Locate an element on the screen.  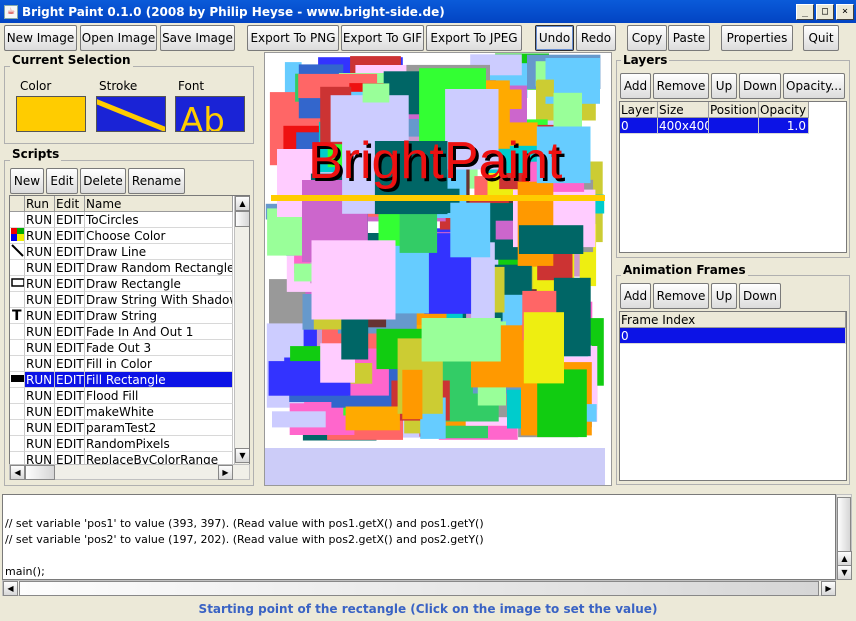
export-gif-button: Export To GIF is located at coordinates (382, 38).